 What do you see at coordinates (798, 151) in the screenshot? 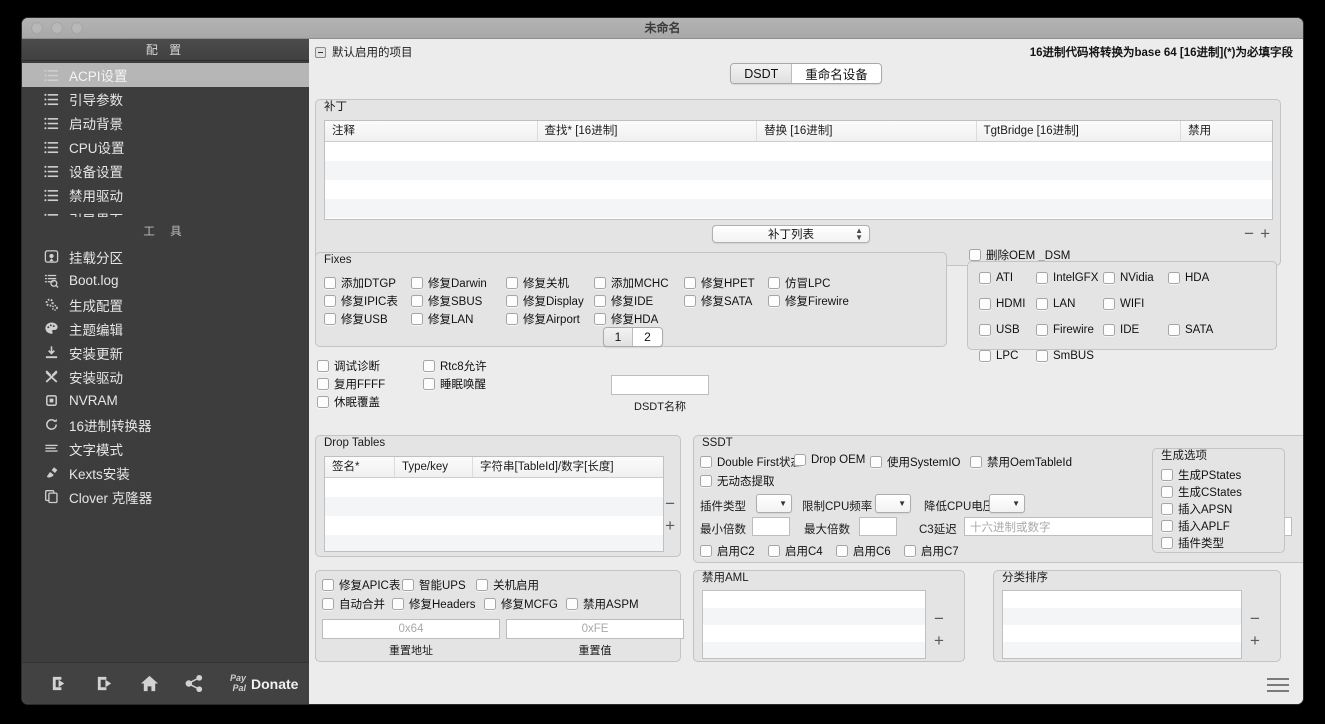
I see `patch-row` at bounding box center [798, 151].